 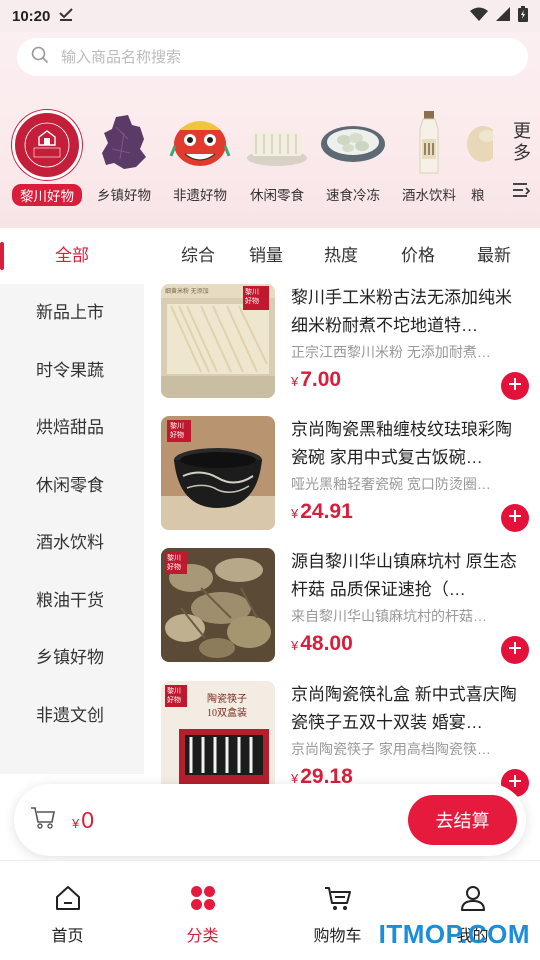 I want to click on dumpling-plate-icon, so click(x=353, y=143).